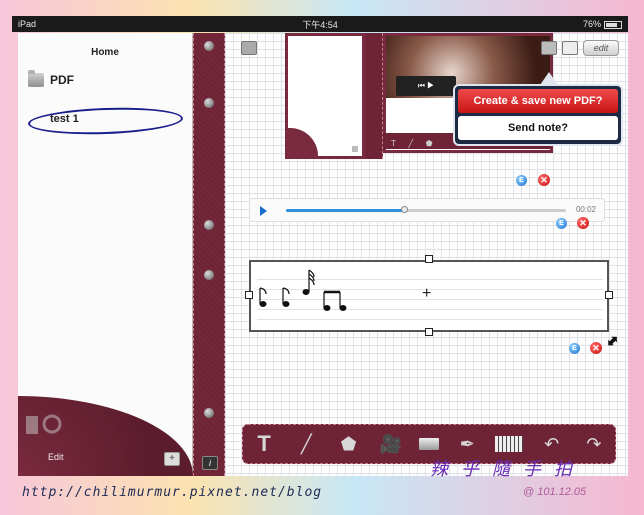  I want to click on clock-label: 下午4:54, so click(320, 24).